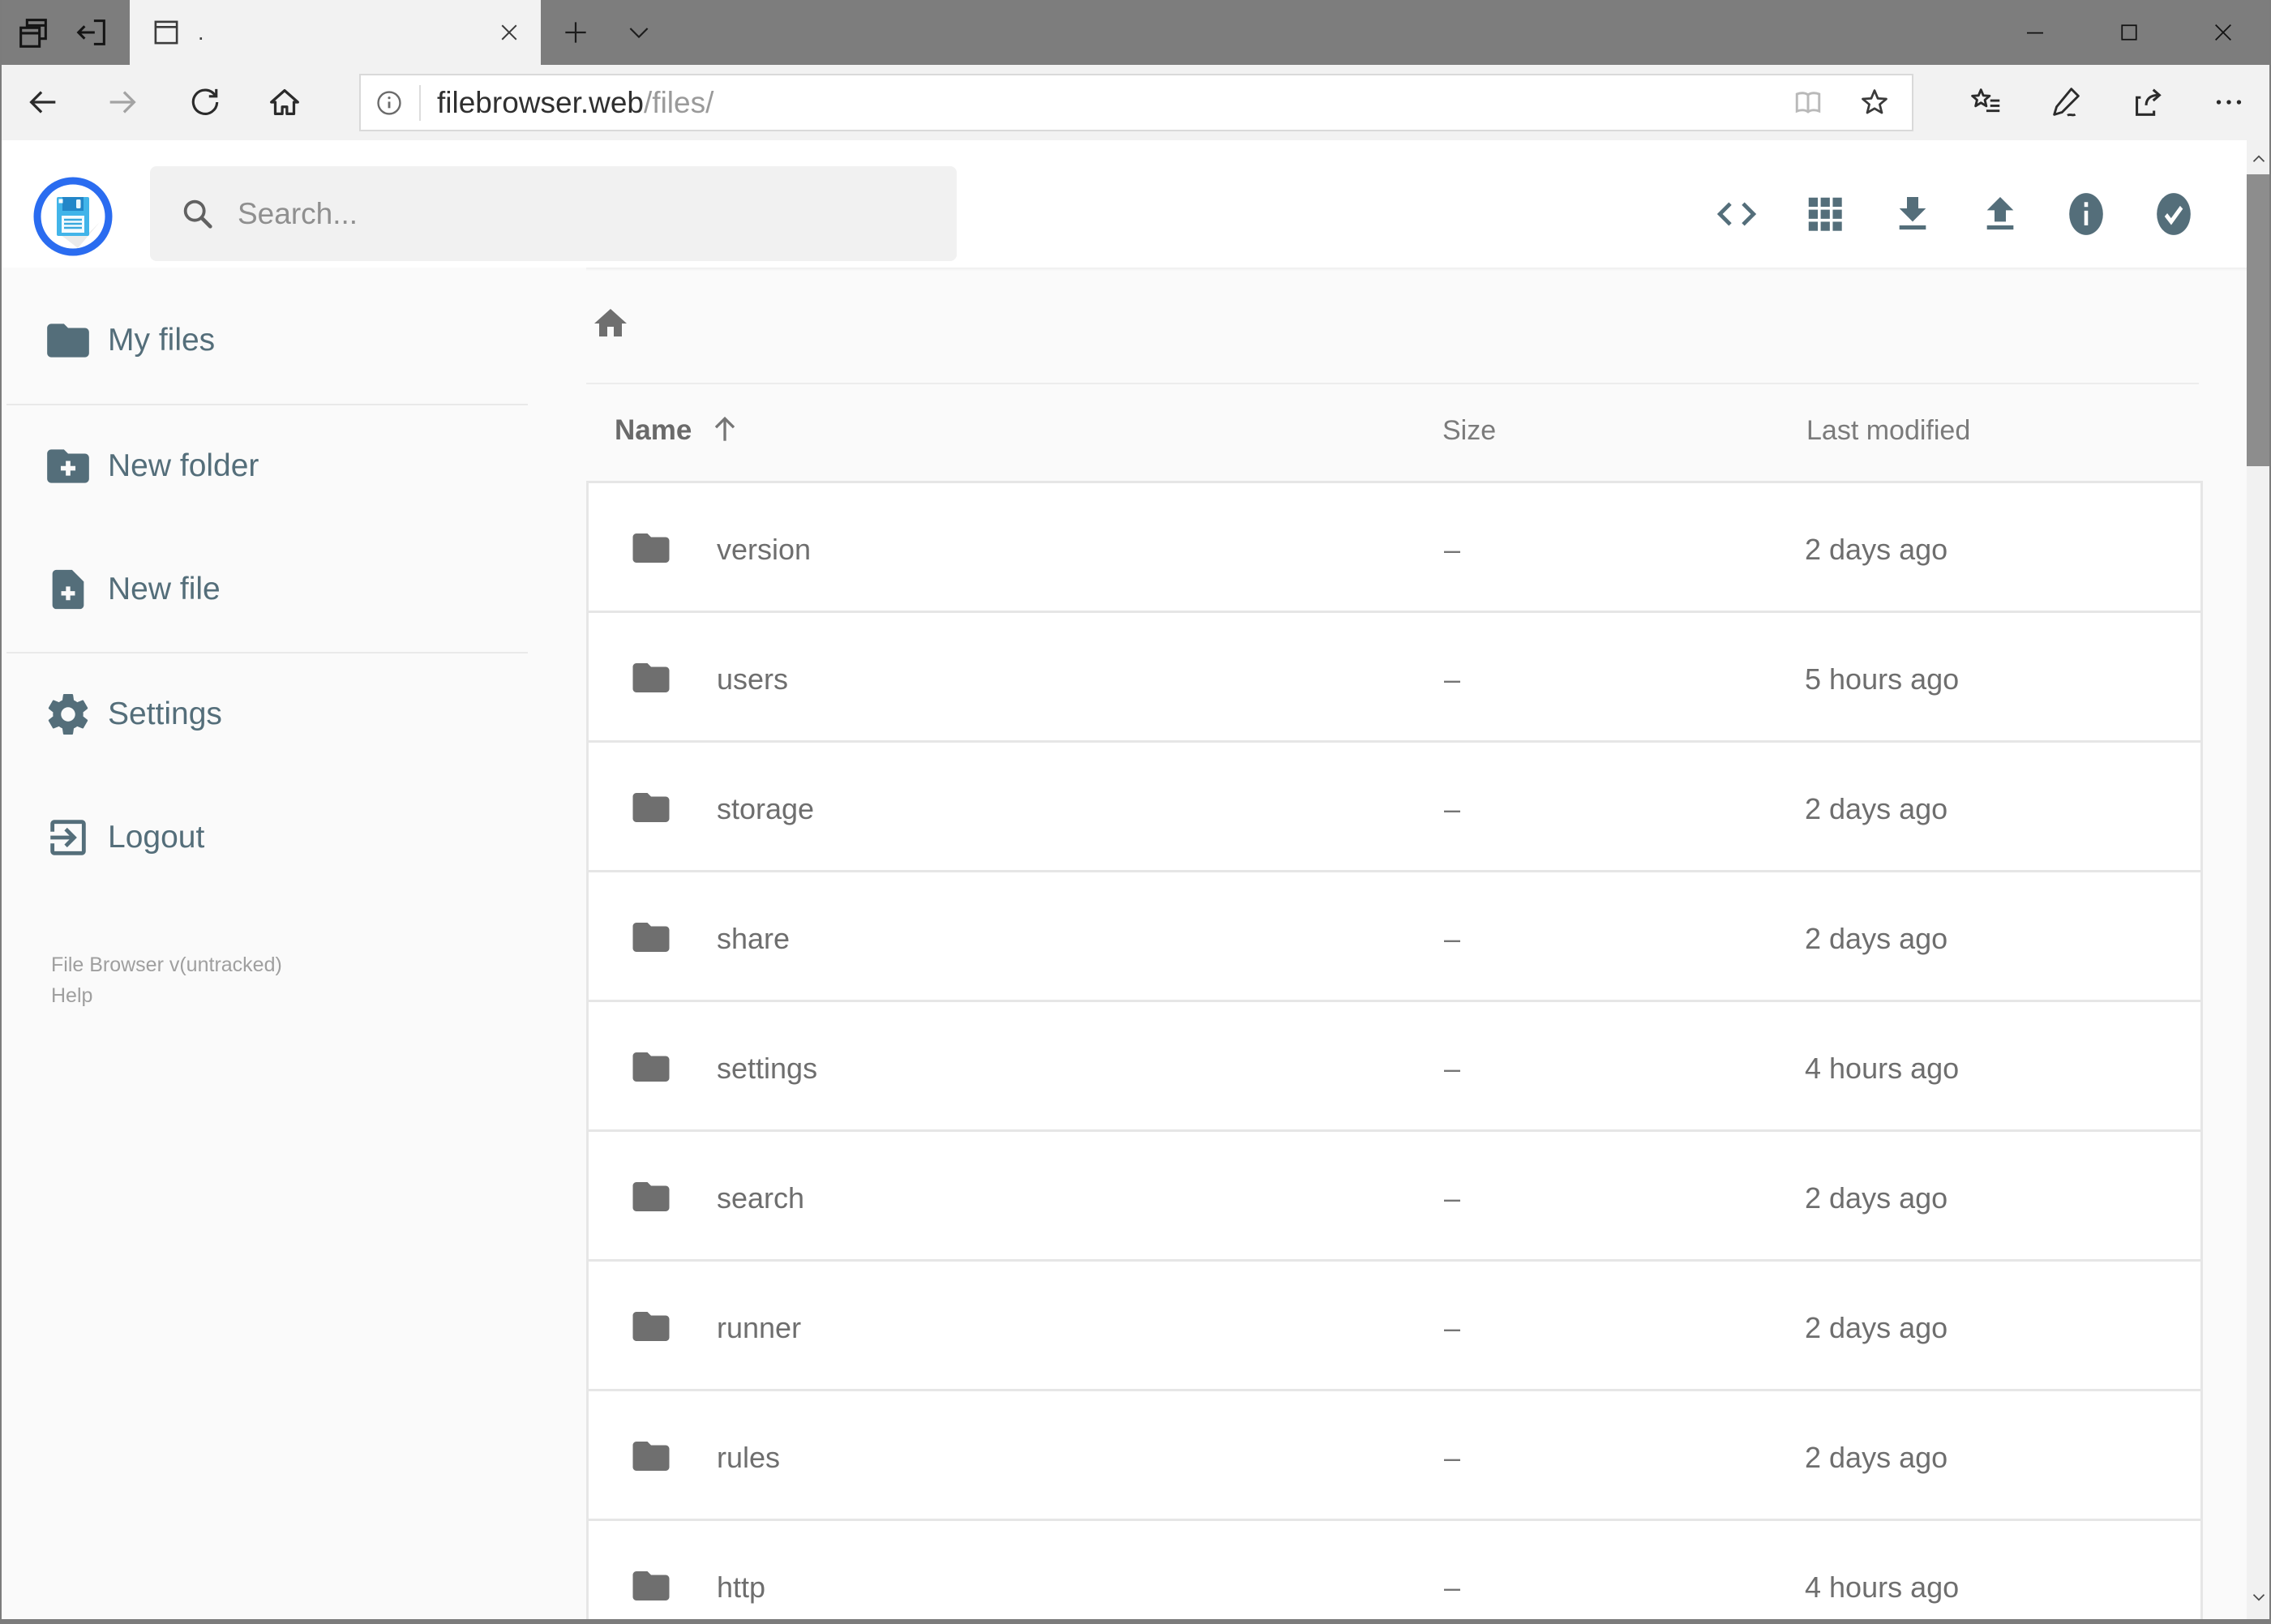  What do you see at coordinates (1395, 548) in the screenshot?
I see `file-row-version: version – 2 days ago` at bounding box center [1395, 548].